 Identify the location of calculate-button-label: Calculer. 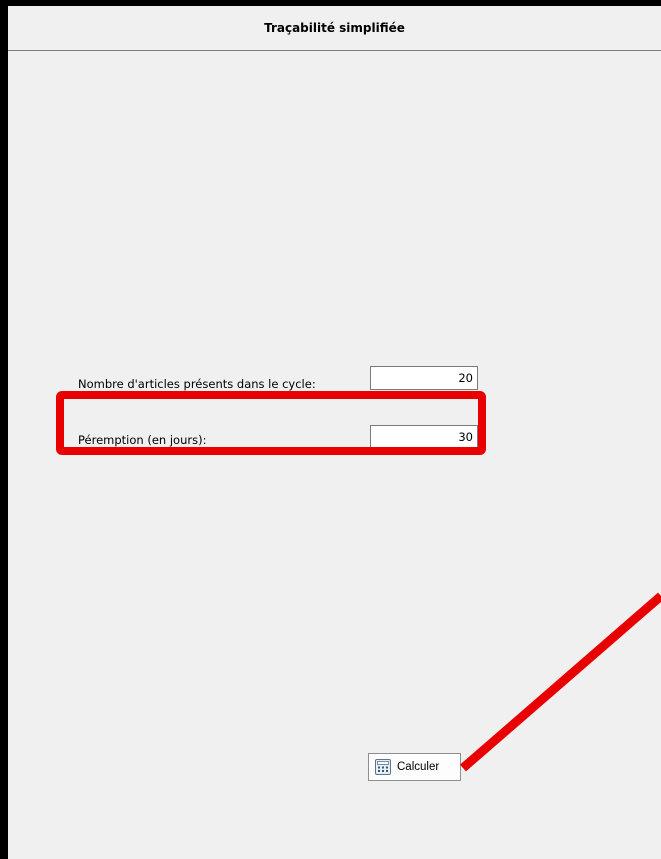
(418, 767).